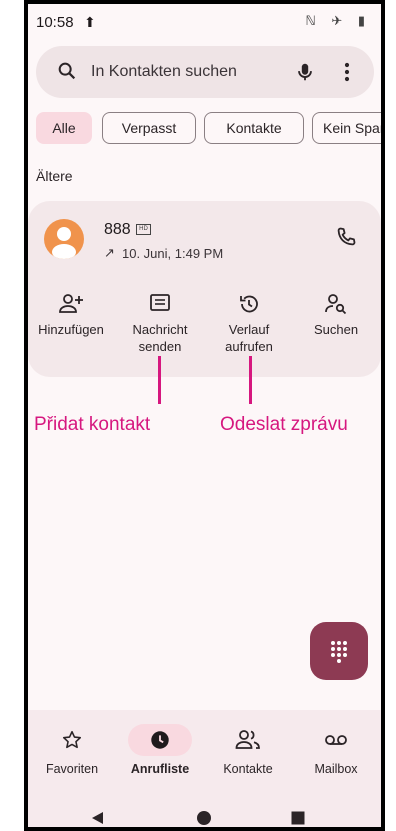 The width and height of the screenshot is (396, 831). I want to click on annotation-line-right, so click(250, 380).